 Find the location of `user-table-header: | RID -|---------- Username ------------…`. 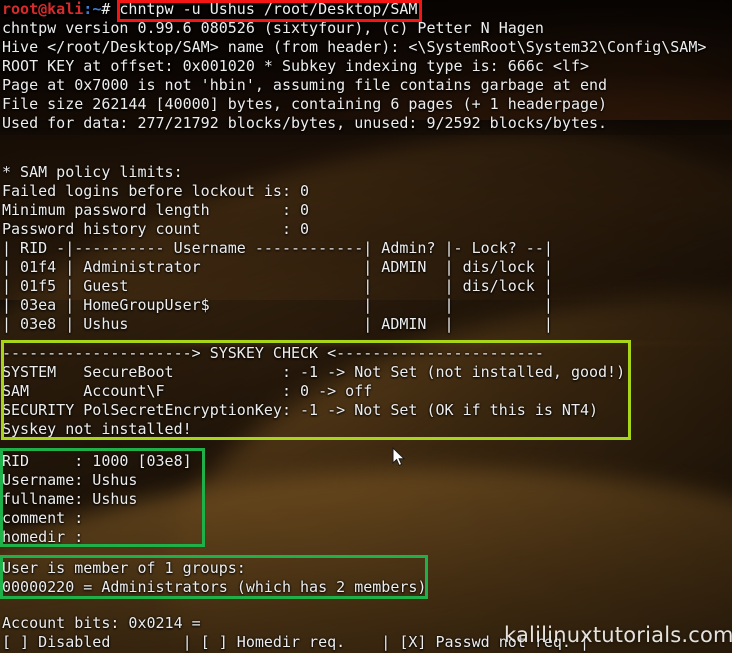

user-table-header: | RID -|---------- Username ------------… is located at coordinates (277, 248).